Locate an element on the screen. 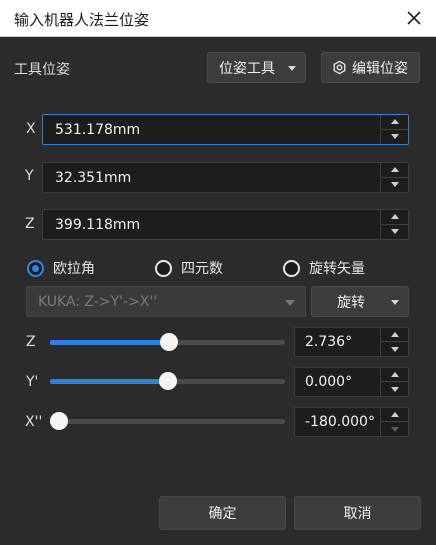 The height and width of the screenshot is (545, 436). angle-z-label: Z is located at coordinates (31, 342).